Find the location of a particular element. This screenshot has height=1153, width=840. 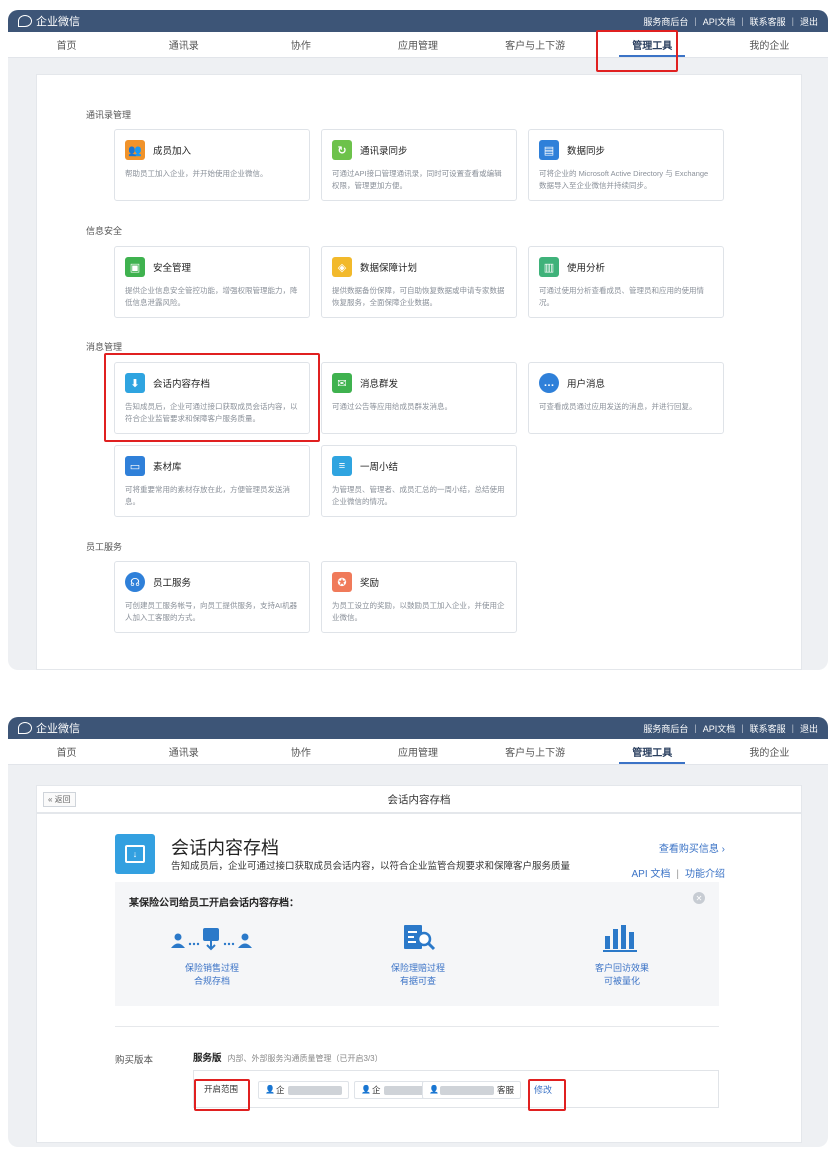

highlight-scope-label is located at coordinates (222, 1095).